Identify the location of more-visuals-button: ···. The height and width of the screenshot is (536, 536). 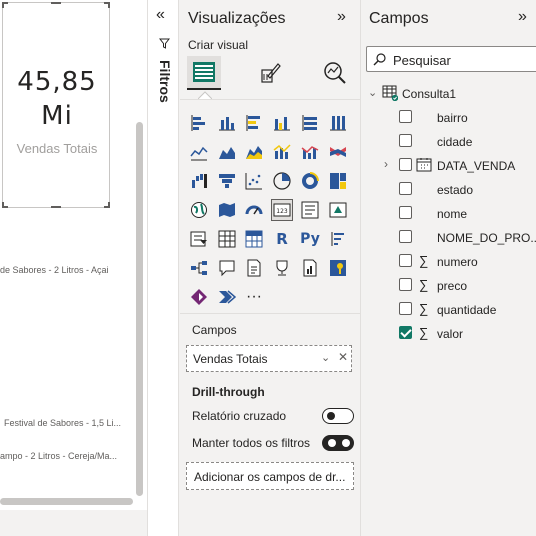
(254, 297).